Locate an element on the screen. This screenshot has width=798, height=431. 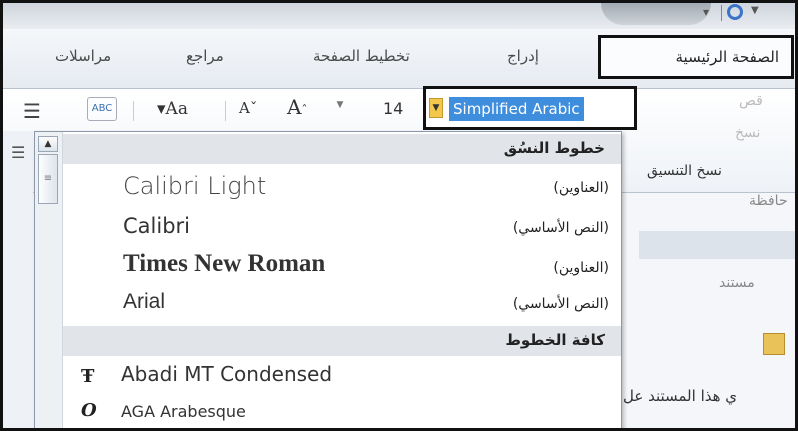
paragraph-align-icon: ☰ is located at coordinates (18, 152).